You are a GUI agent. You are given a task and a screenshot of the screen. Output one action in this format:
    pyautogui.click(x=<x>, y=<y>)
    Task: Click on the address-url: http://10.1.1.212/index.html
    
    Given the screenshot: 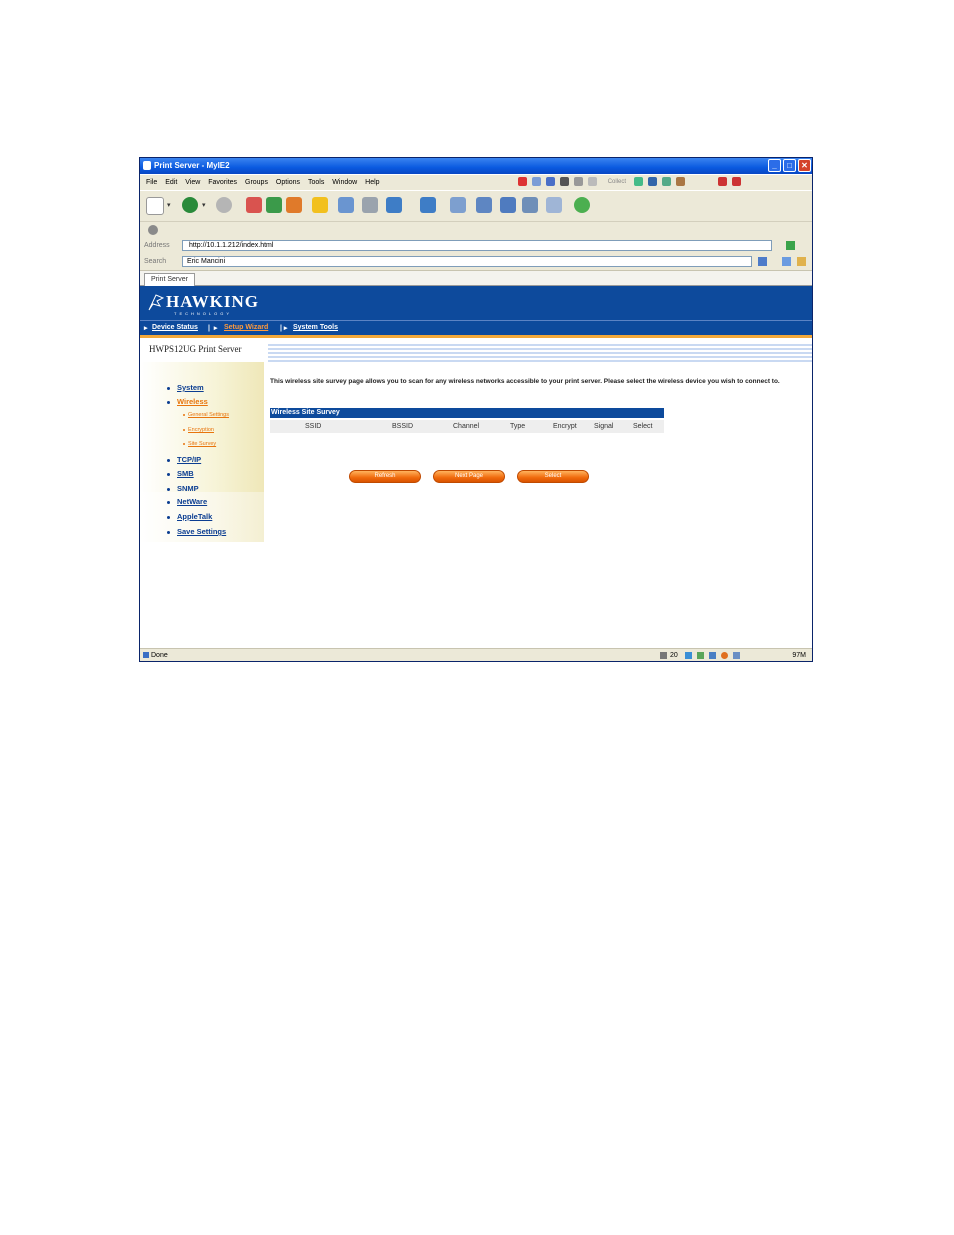 What is the action you would take?
    pyautogui.click(x=231, y=245)
    